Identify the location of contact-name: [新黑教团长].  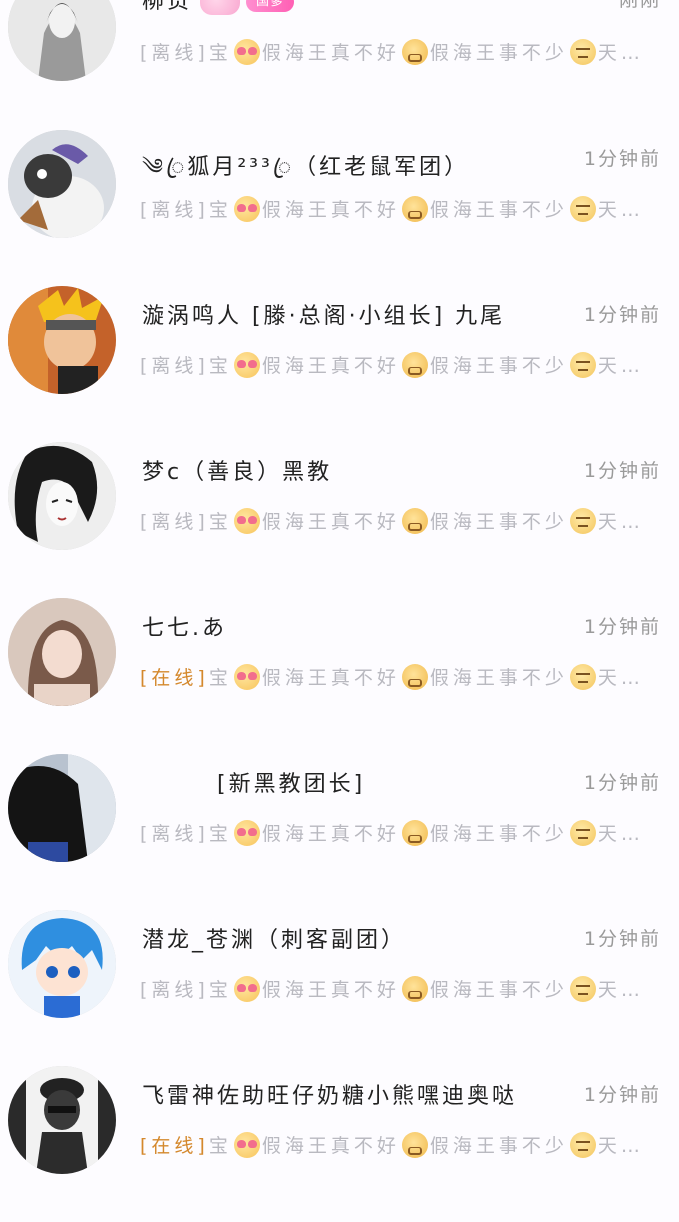
(254, 784).